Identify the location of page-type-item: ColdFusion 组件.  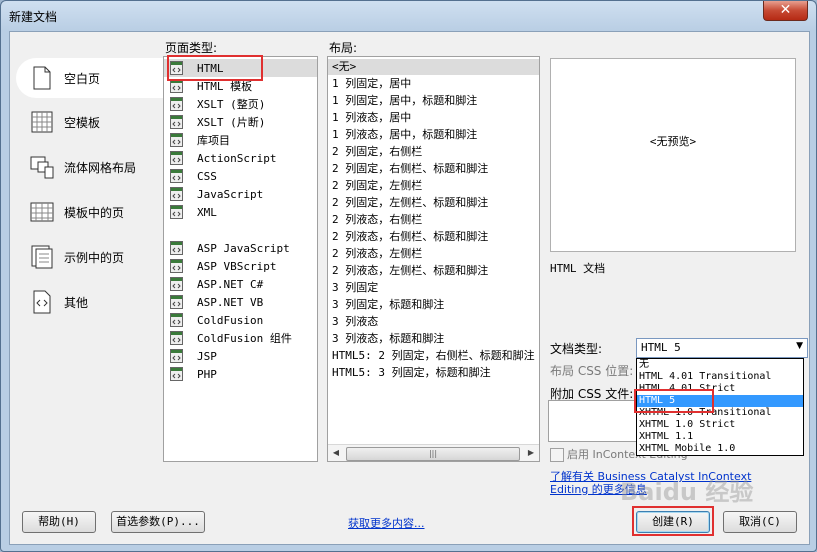
(231, 338).